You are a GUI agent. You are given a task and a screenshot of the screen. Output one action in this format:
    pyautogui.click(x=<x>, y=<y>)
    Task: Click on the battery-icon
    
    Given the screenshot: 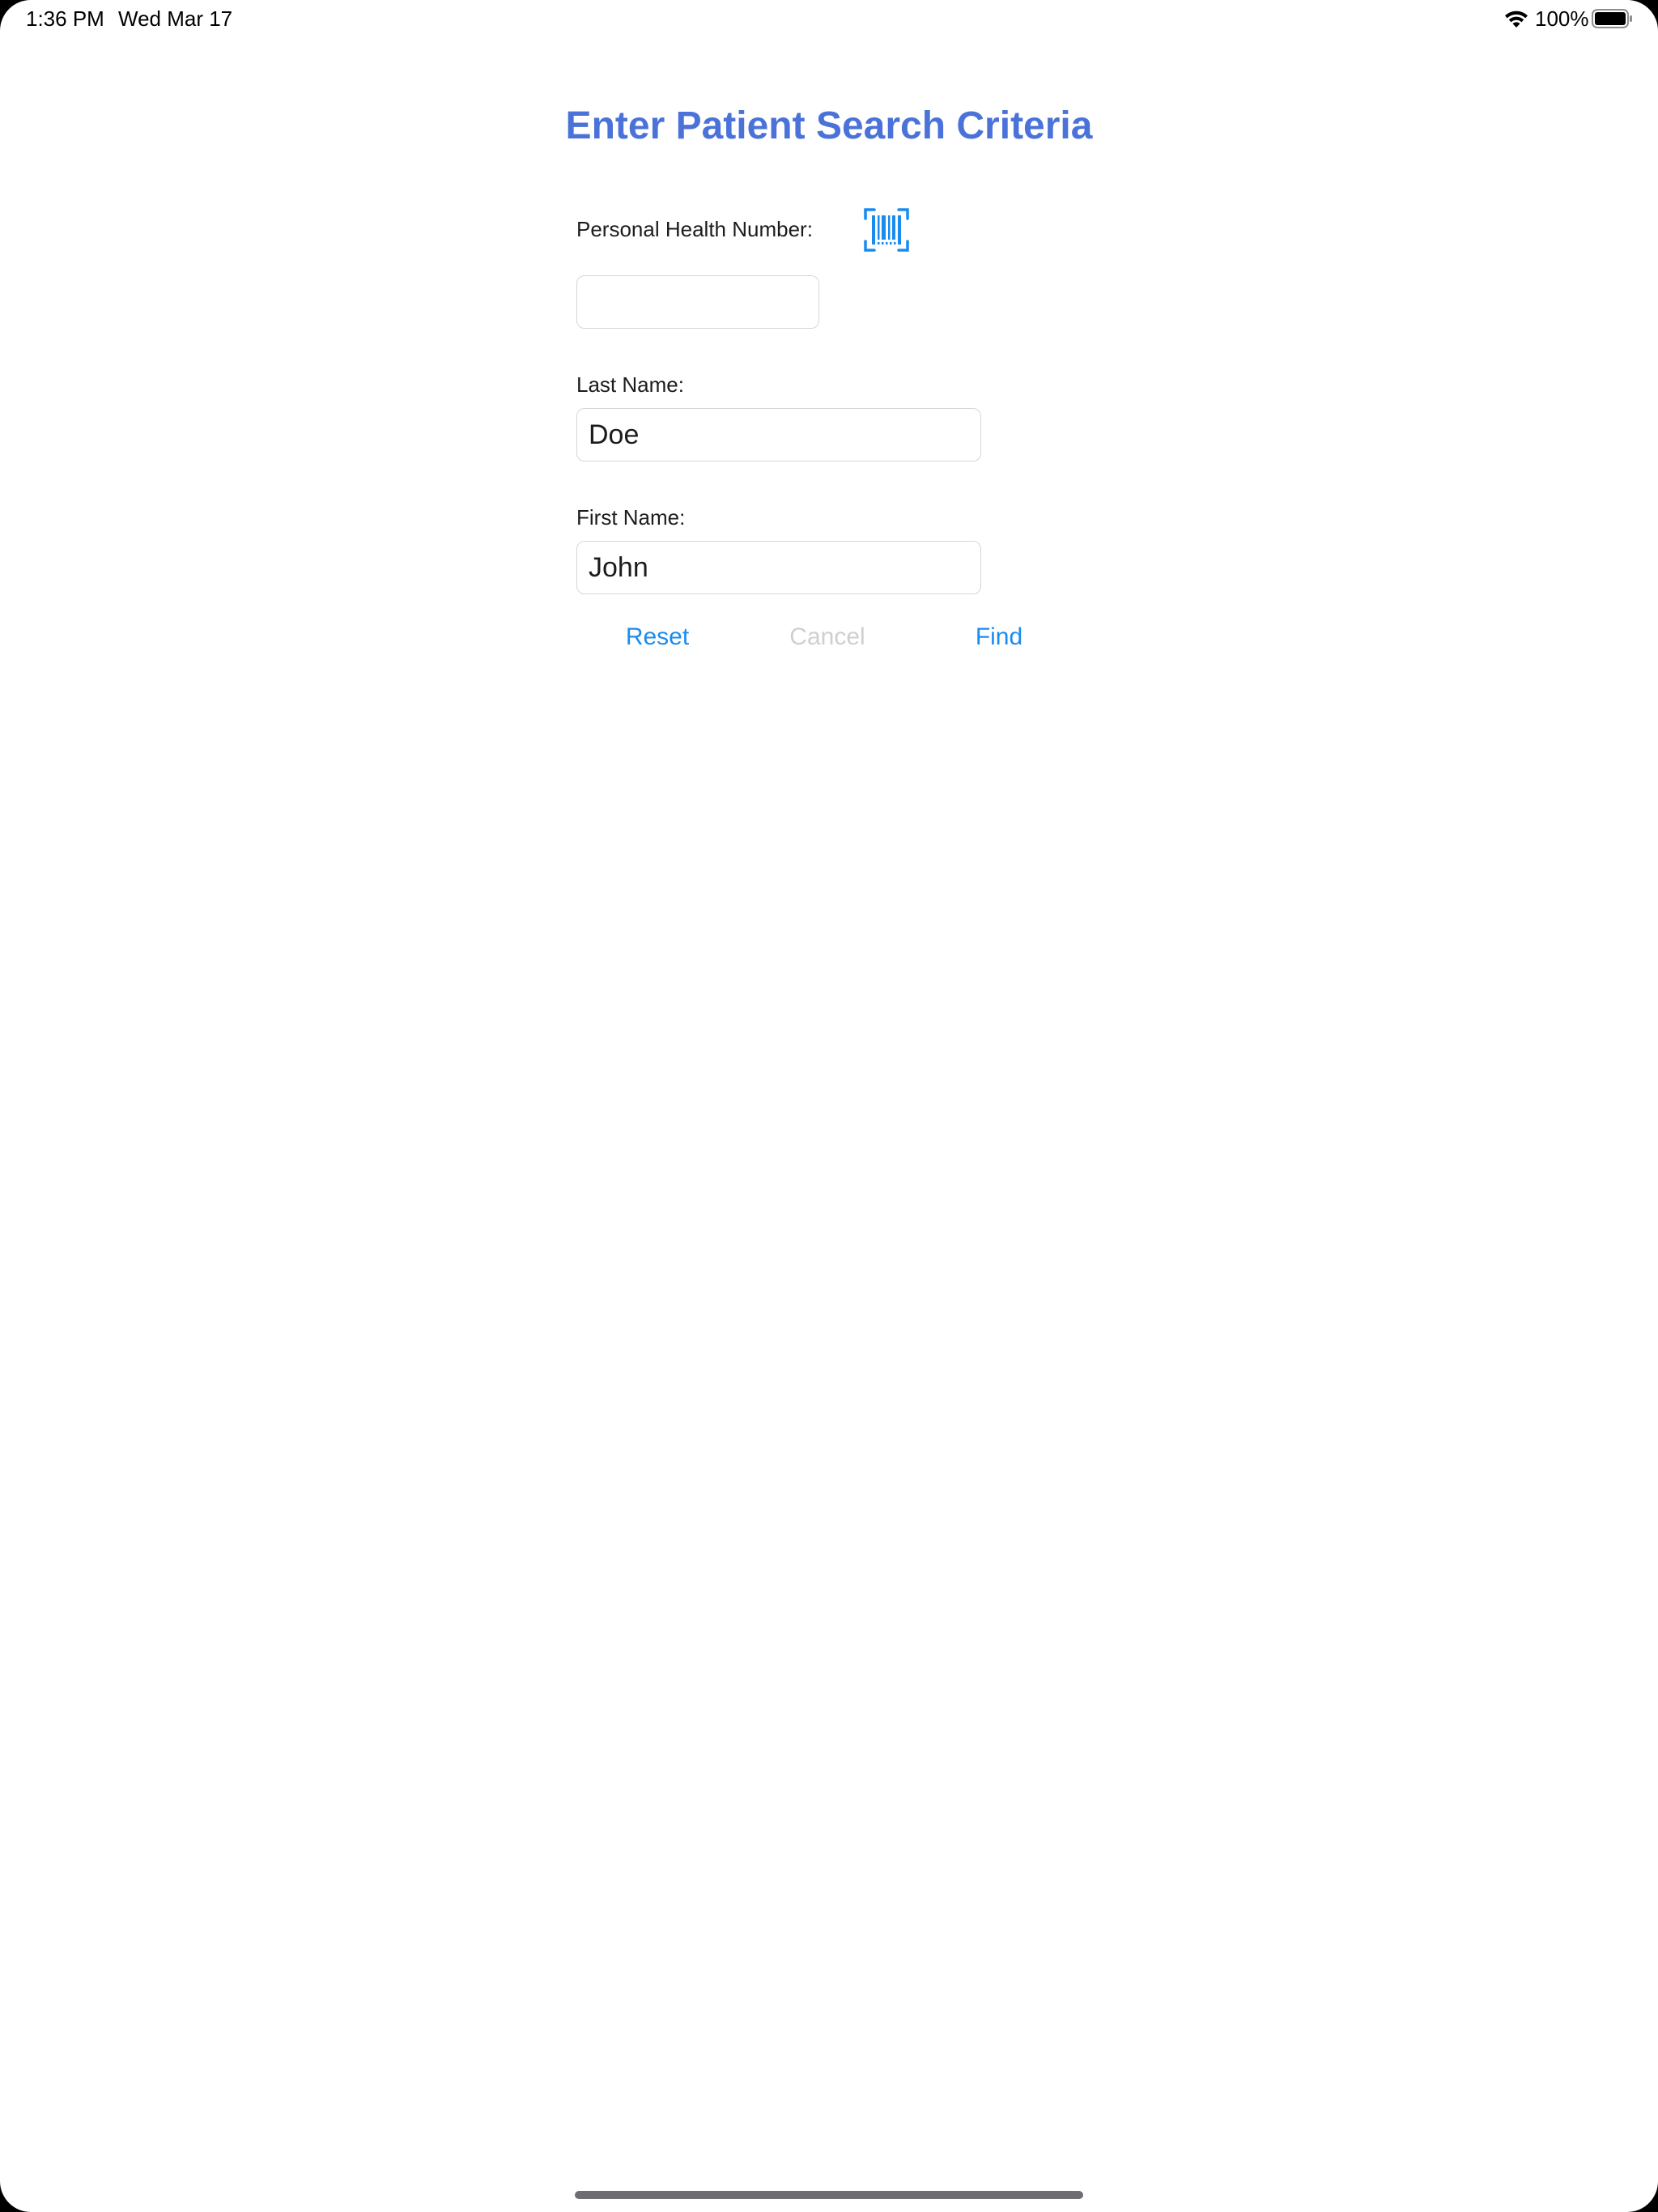 What is the action you would take?
    pyautogui.click(x=1613, y=19)
    